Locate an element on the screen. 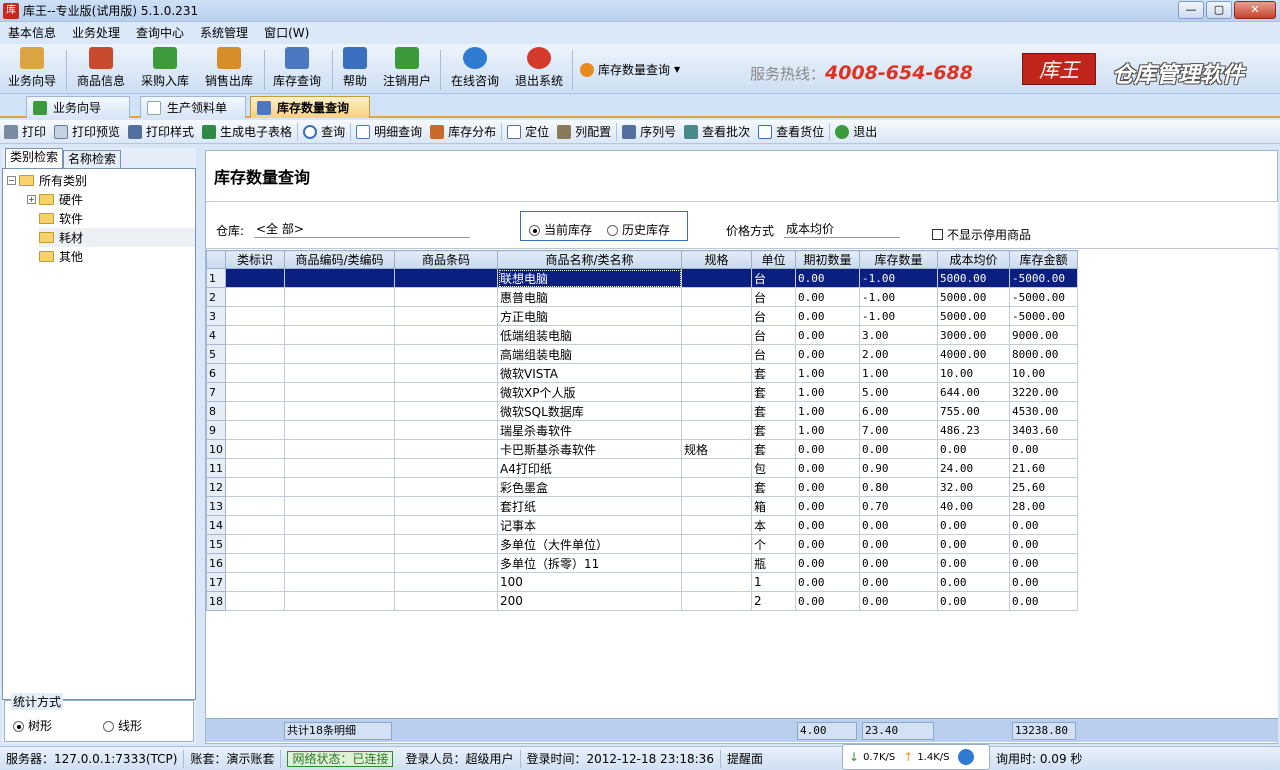 The width and height of the screenshot is (1280, 770). table-cell: 瑞星杀毒软件 is located at coordinates (589, 430).